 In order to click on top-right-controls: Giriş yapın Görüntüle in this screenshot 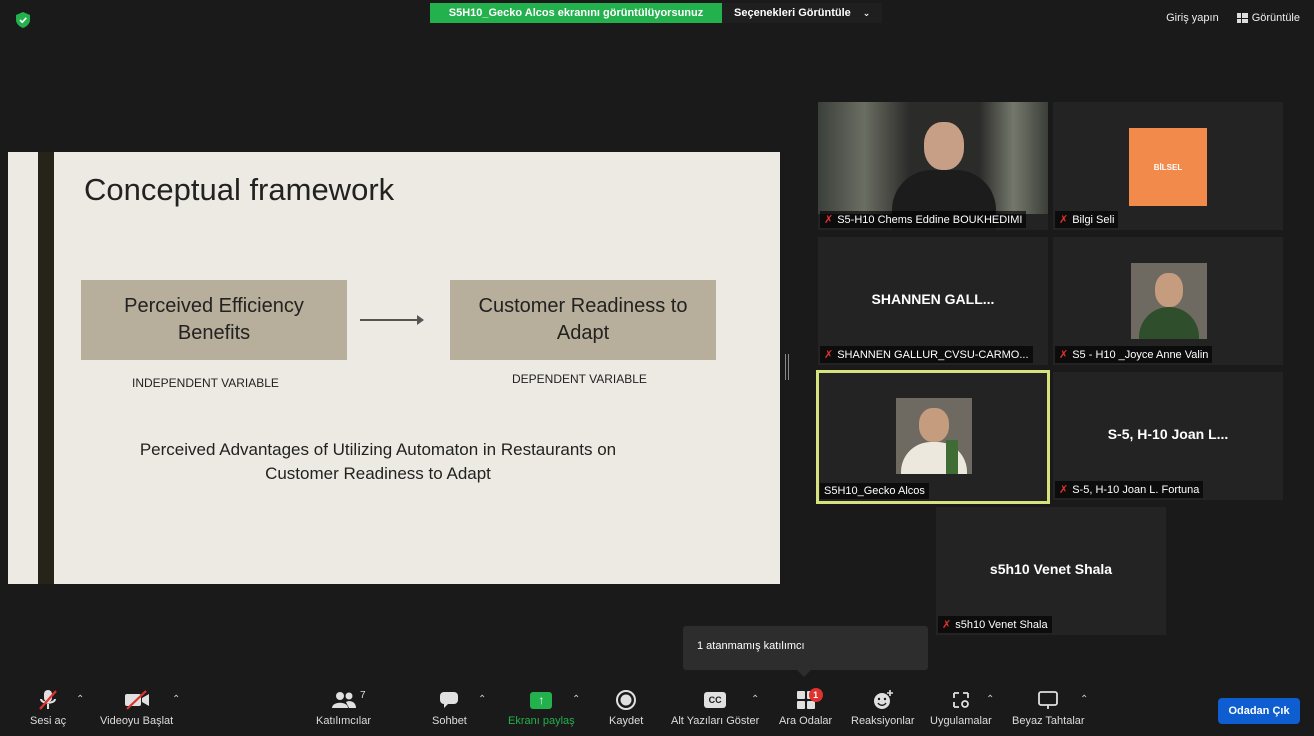, I will do `click(1233, 18)`.